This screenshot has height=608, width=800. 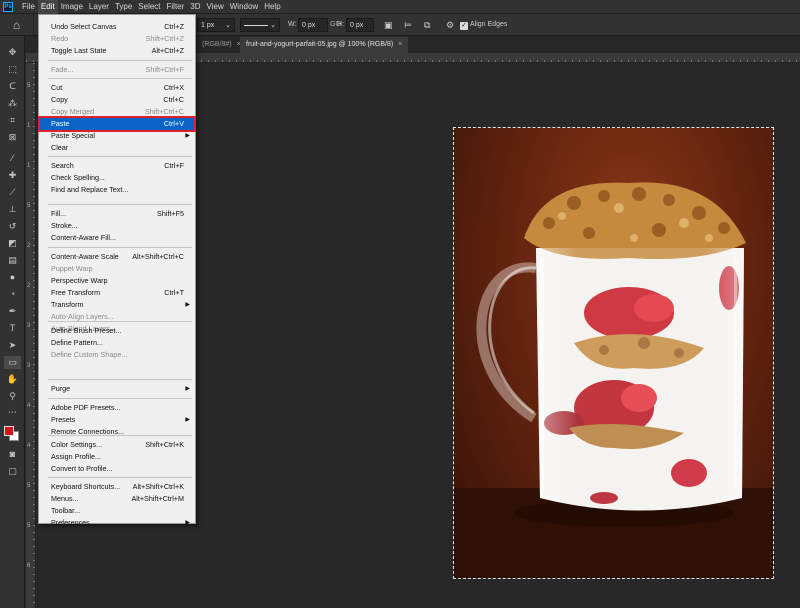 I want to click on history-brush-tool-icon: ↺, so click(x=12, y=226).